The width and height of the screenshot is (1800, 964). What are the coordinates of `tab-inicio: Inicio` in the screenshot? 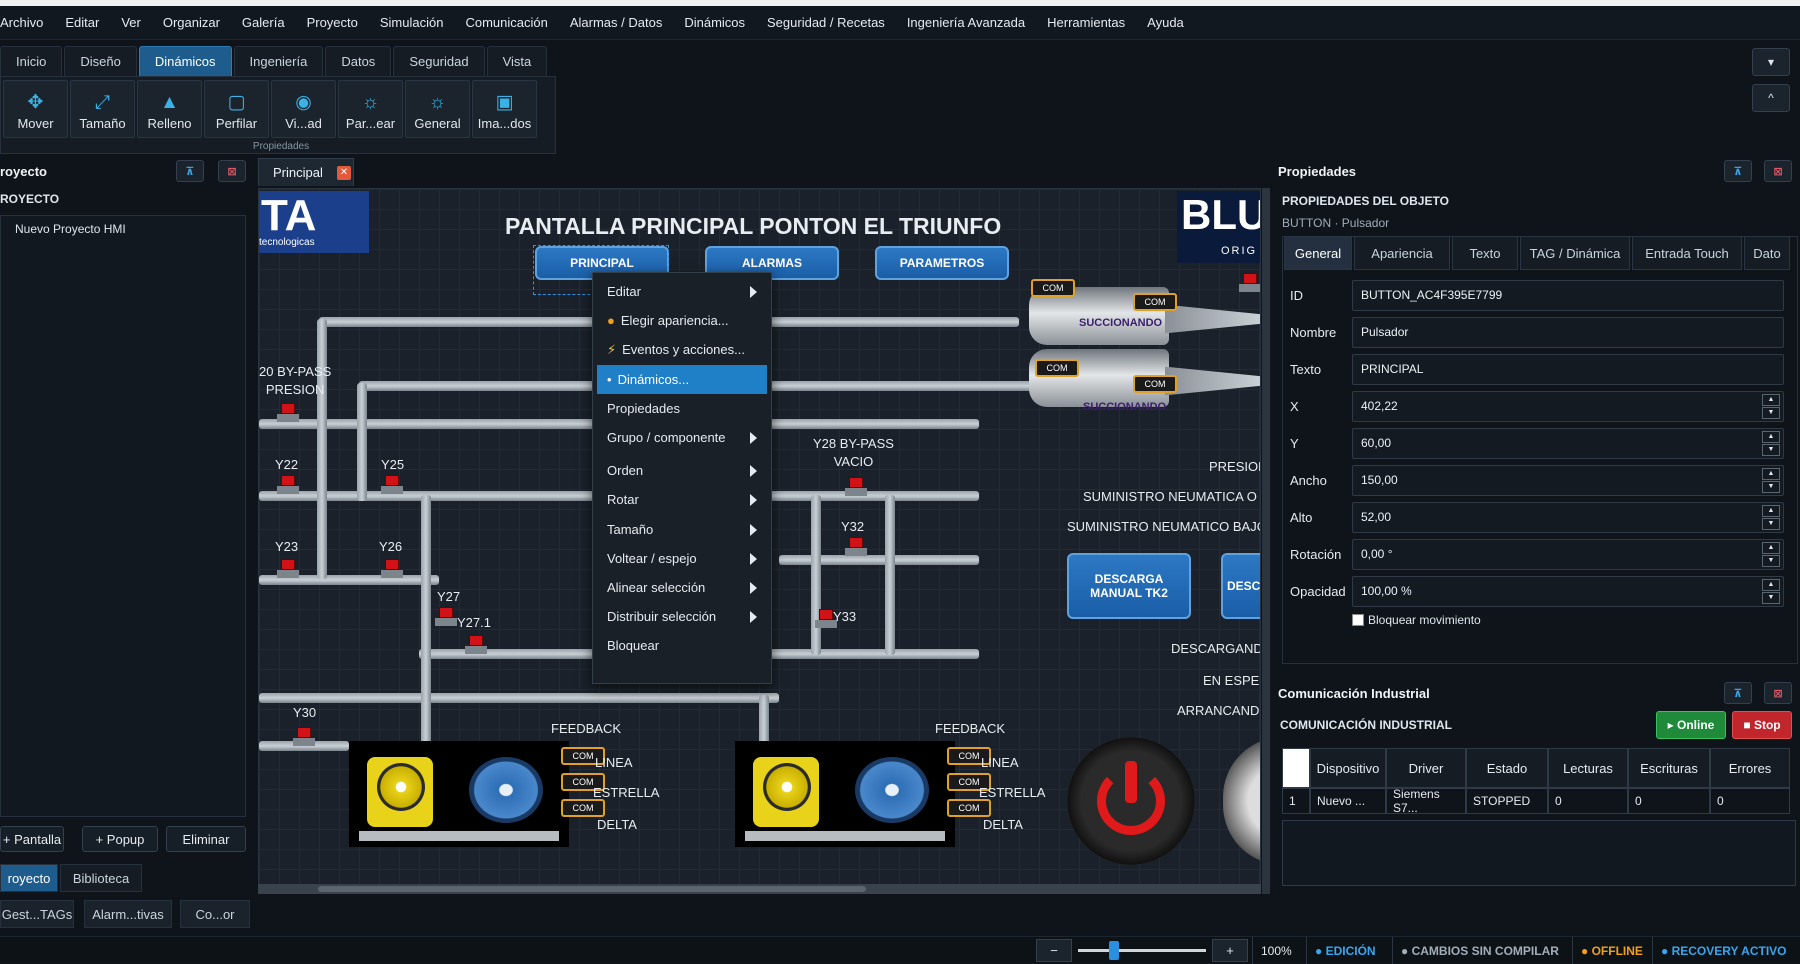 It's located at (31, 61).